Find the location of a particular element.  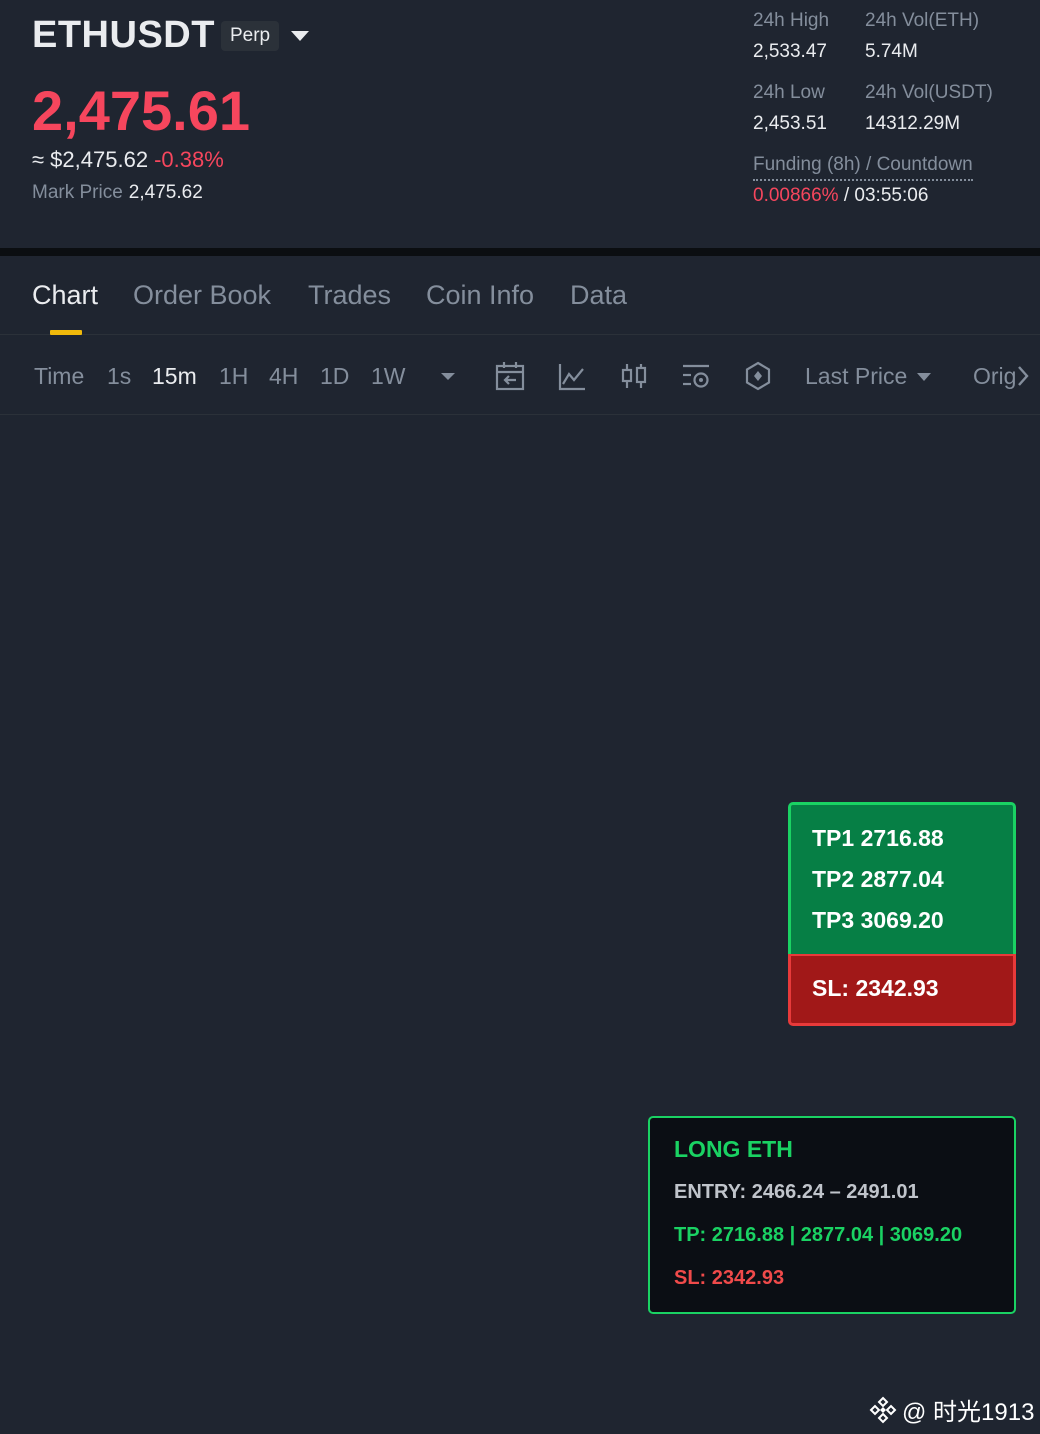

main-tabs: Chart Order Book Trades Coin Info Data is located at coordinates (520, 295).